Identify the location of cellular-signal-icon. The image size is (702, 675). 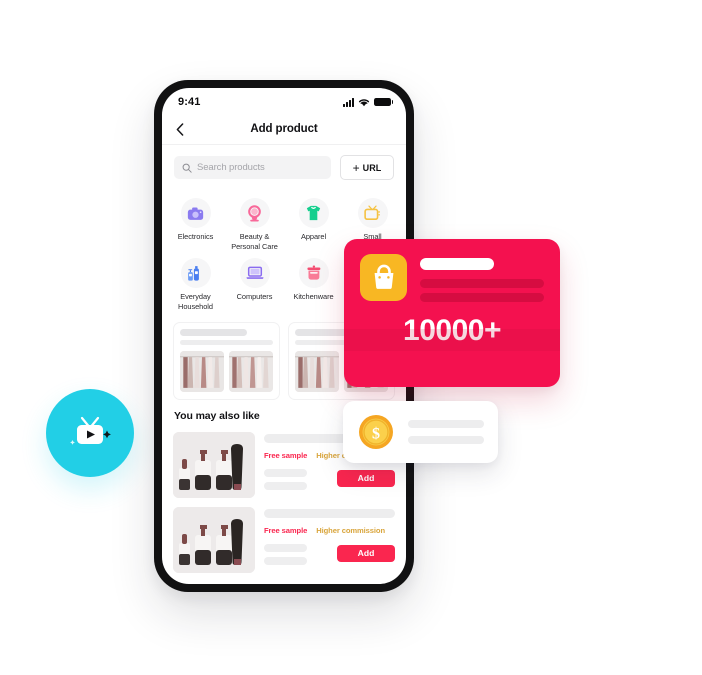
(348, 102).